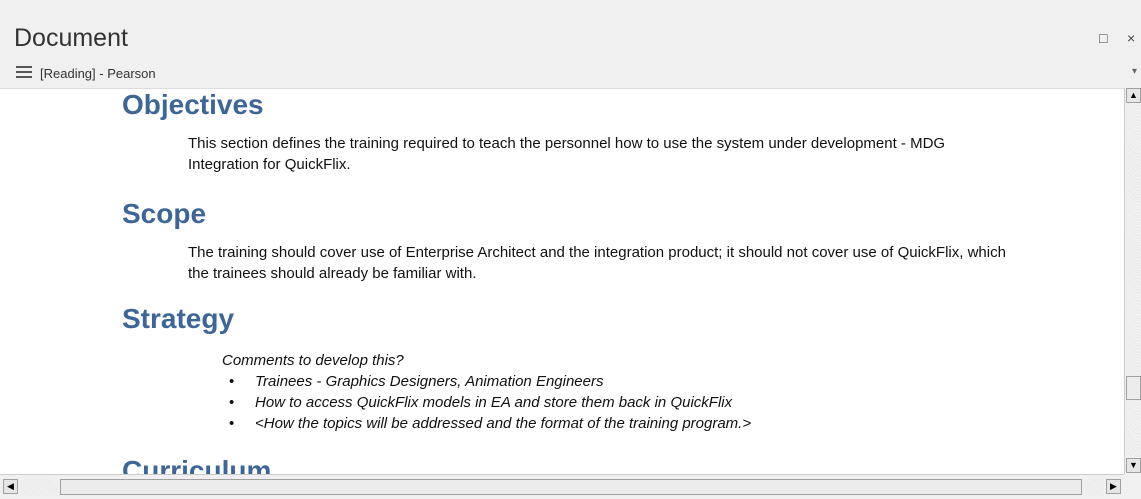 The image size is (1141, 499). I want to click on strategy-intro: Comments to develop this?, so click(313, 360).